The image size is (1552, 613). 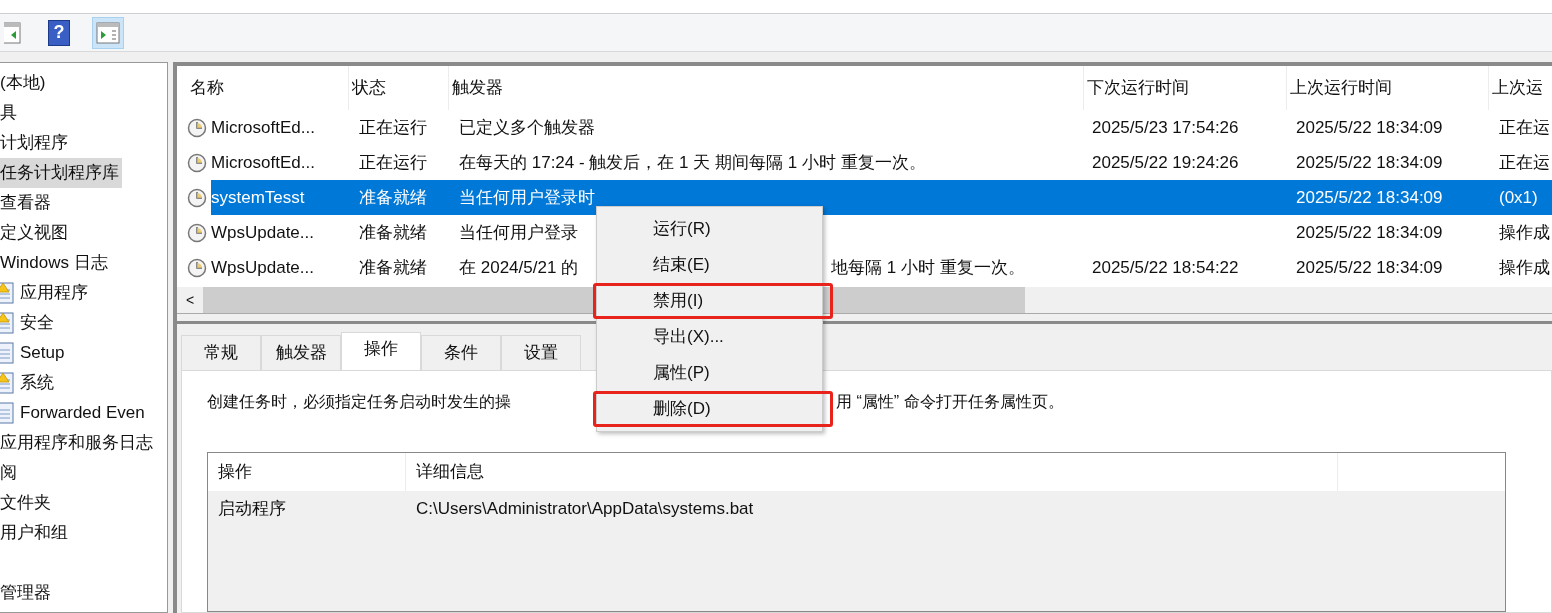 I want to click on next-run-time: 2025/5/22 19:24:26, so click(x=1165, y=162).